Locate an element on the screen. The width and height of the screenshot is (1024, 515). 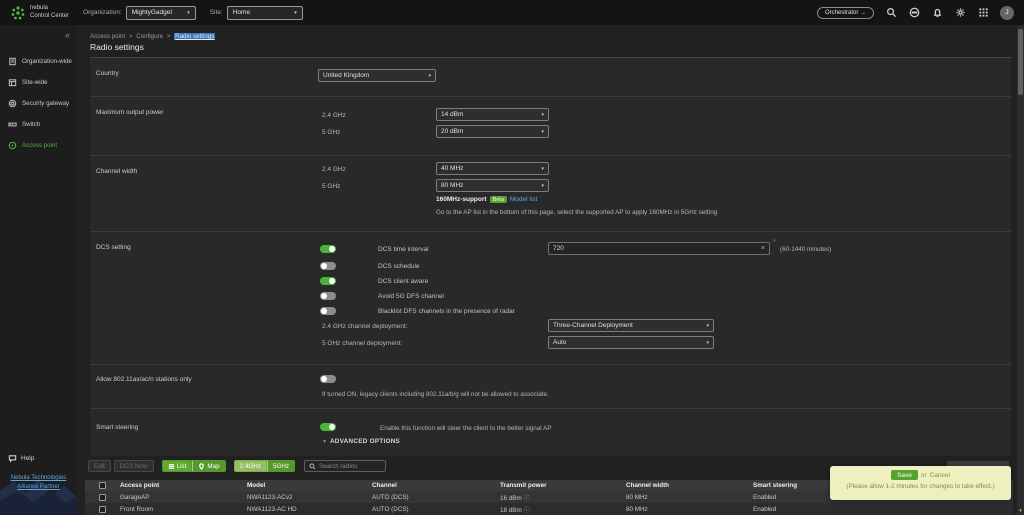
avoid-5g-dfs-toggle is located at coordinates (328, 296).